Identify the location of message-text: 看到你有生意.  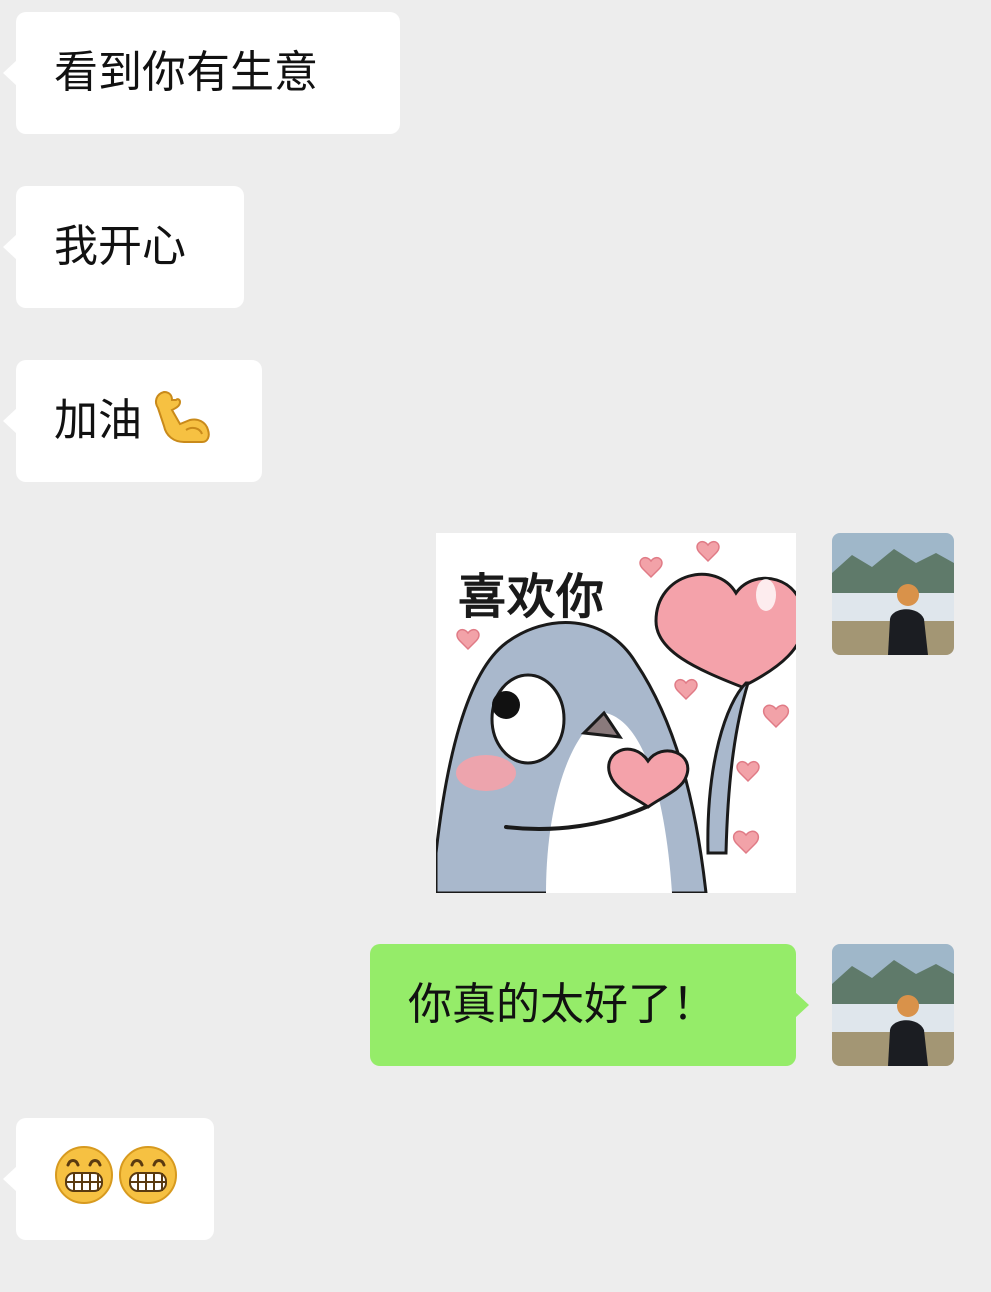
(186, 72).